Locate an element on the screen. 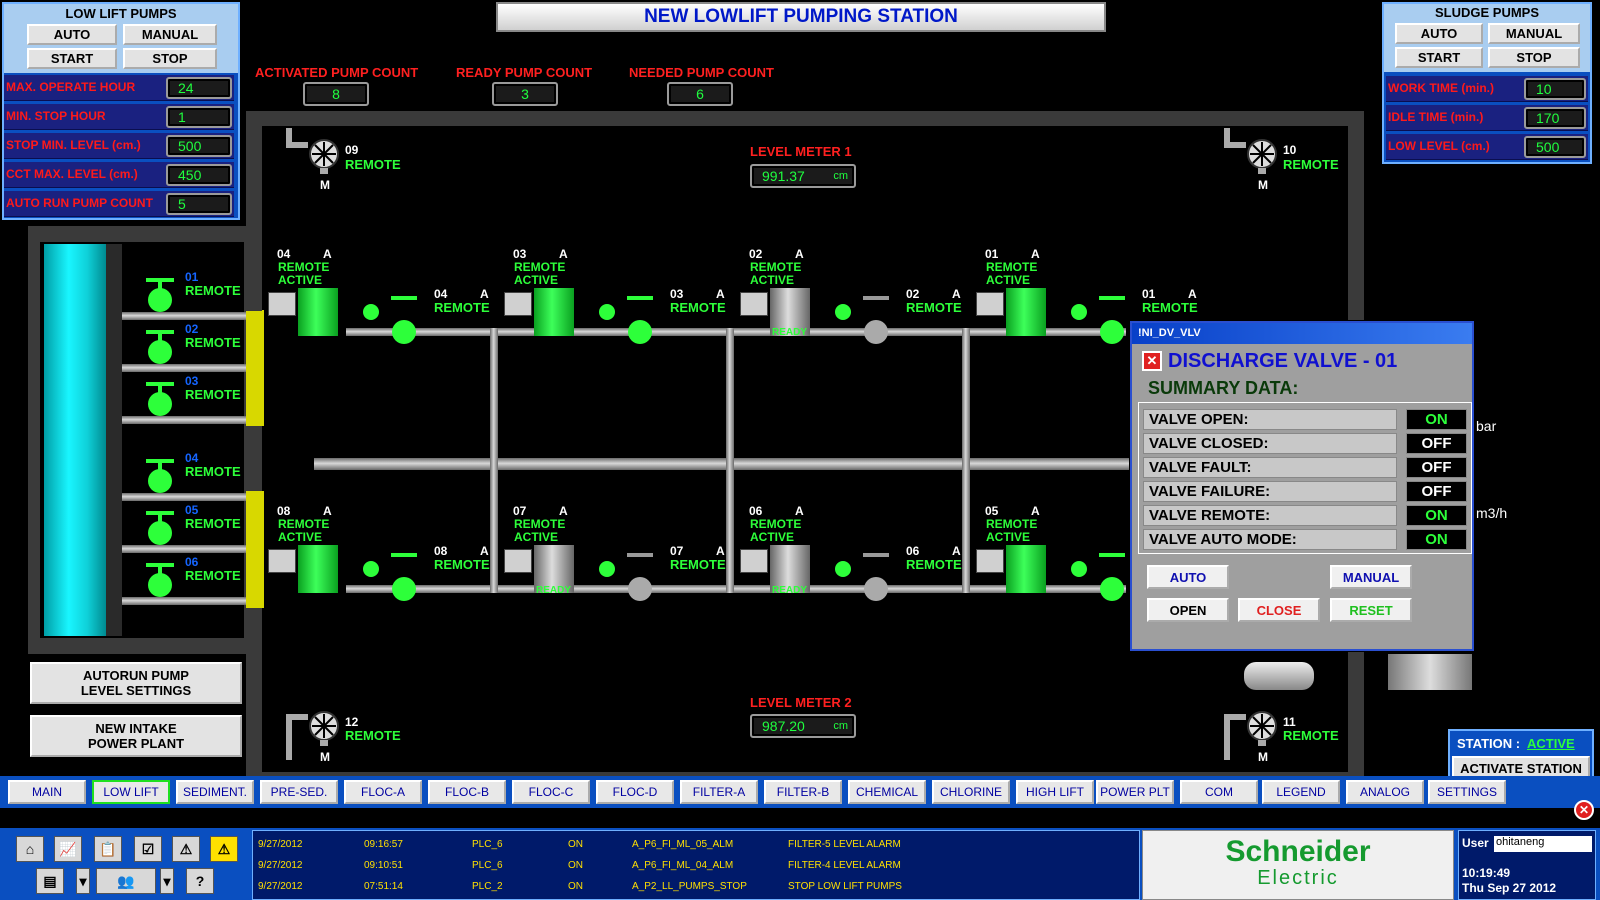 The image size is (1600, 900). low-lift-auto-button: AUTO is located at coordinates (72, 34).